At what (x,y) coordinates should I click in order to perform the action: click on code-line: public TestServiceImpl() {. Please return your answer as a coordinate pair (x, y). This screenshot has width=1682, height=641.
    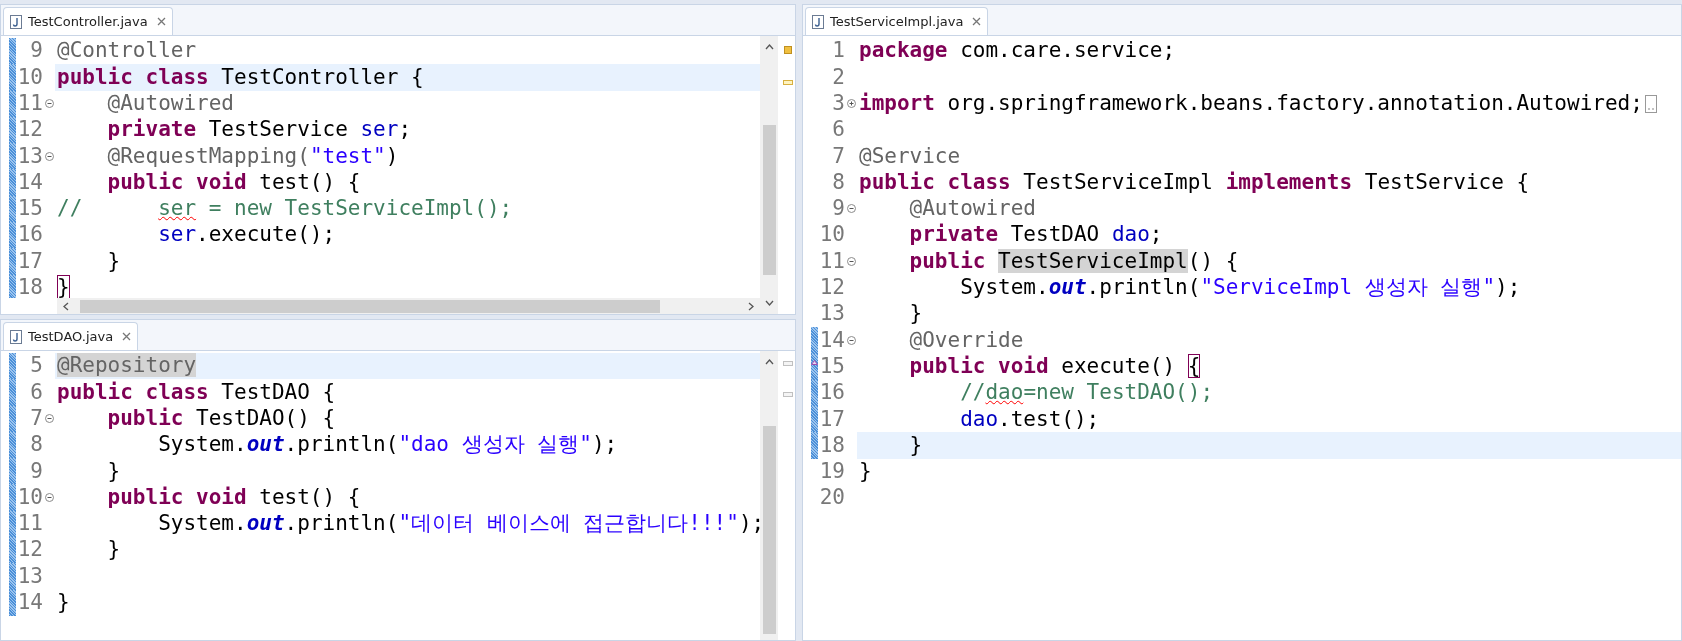
    Looking at the image, I should click on (1073, 261).